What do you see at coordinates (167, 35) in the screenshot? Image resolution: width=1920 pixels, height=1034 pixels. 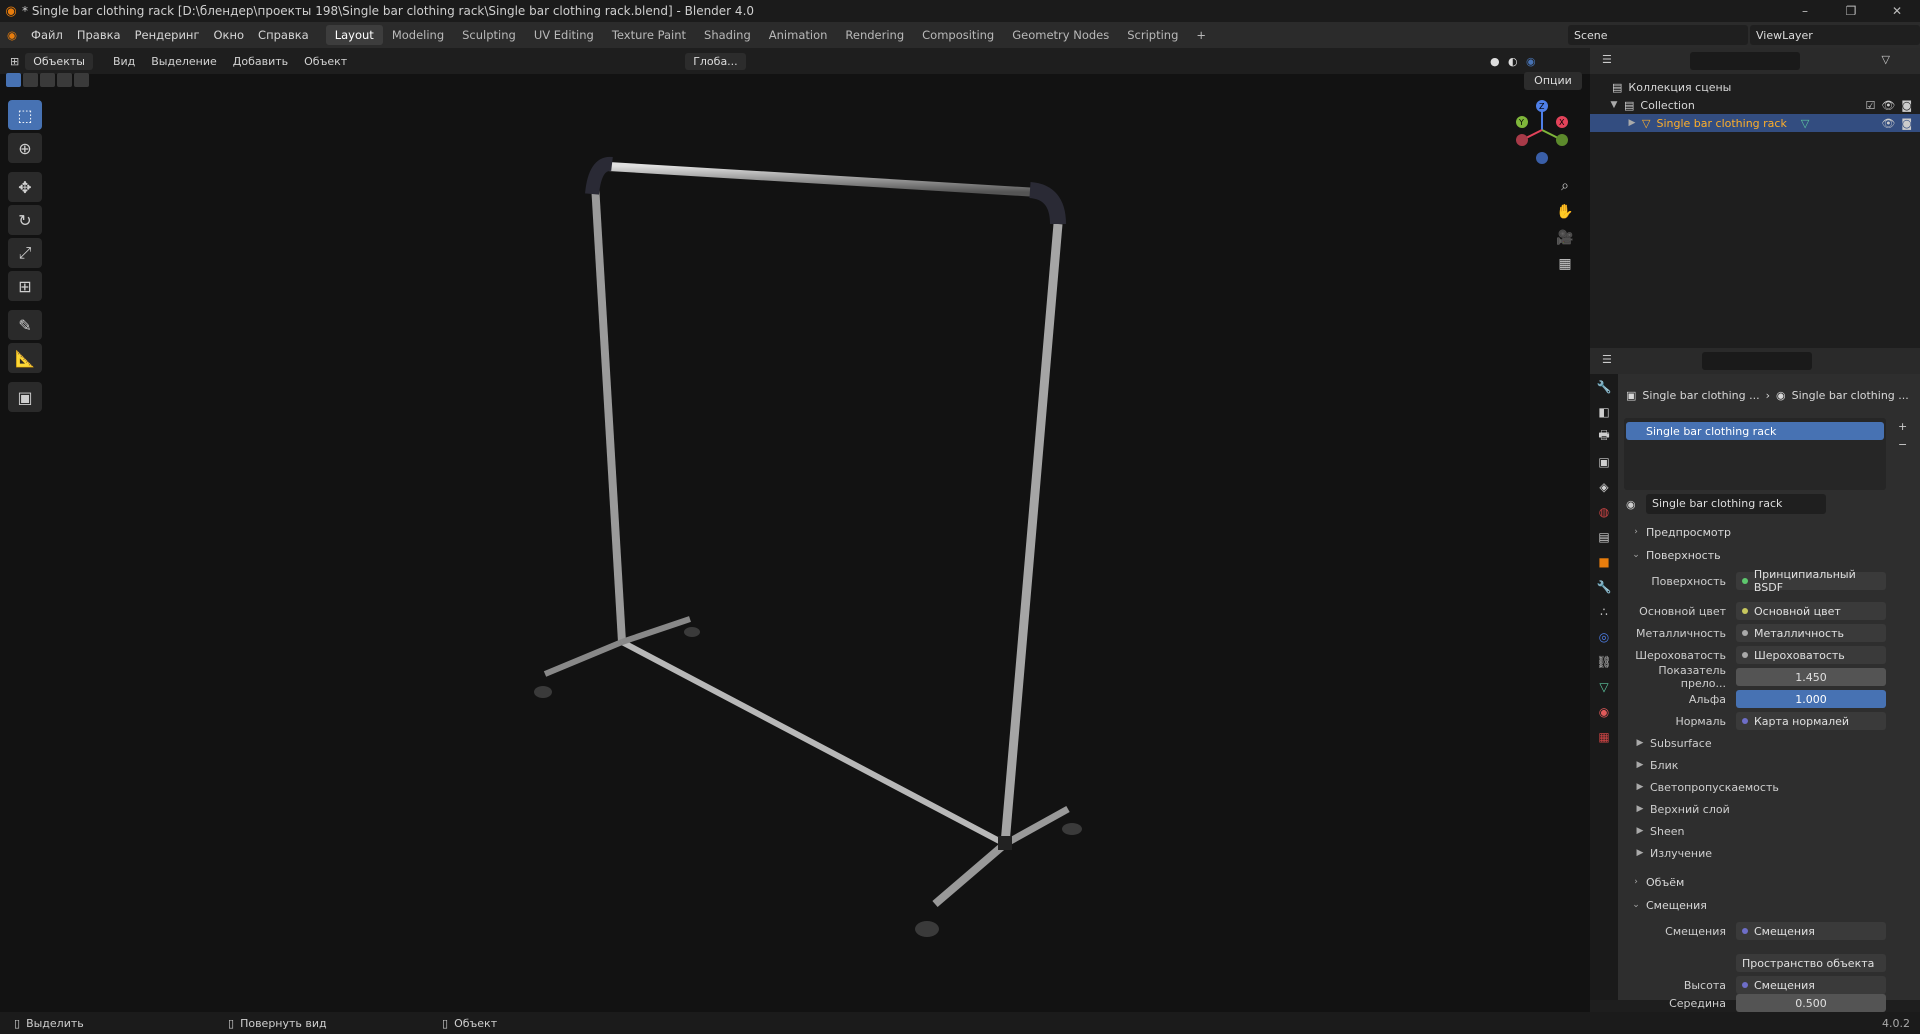 I see `menu-render: Рендеринг` at bounding box center [167, 35].